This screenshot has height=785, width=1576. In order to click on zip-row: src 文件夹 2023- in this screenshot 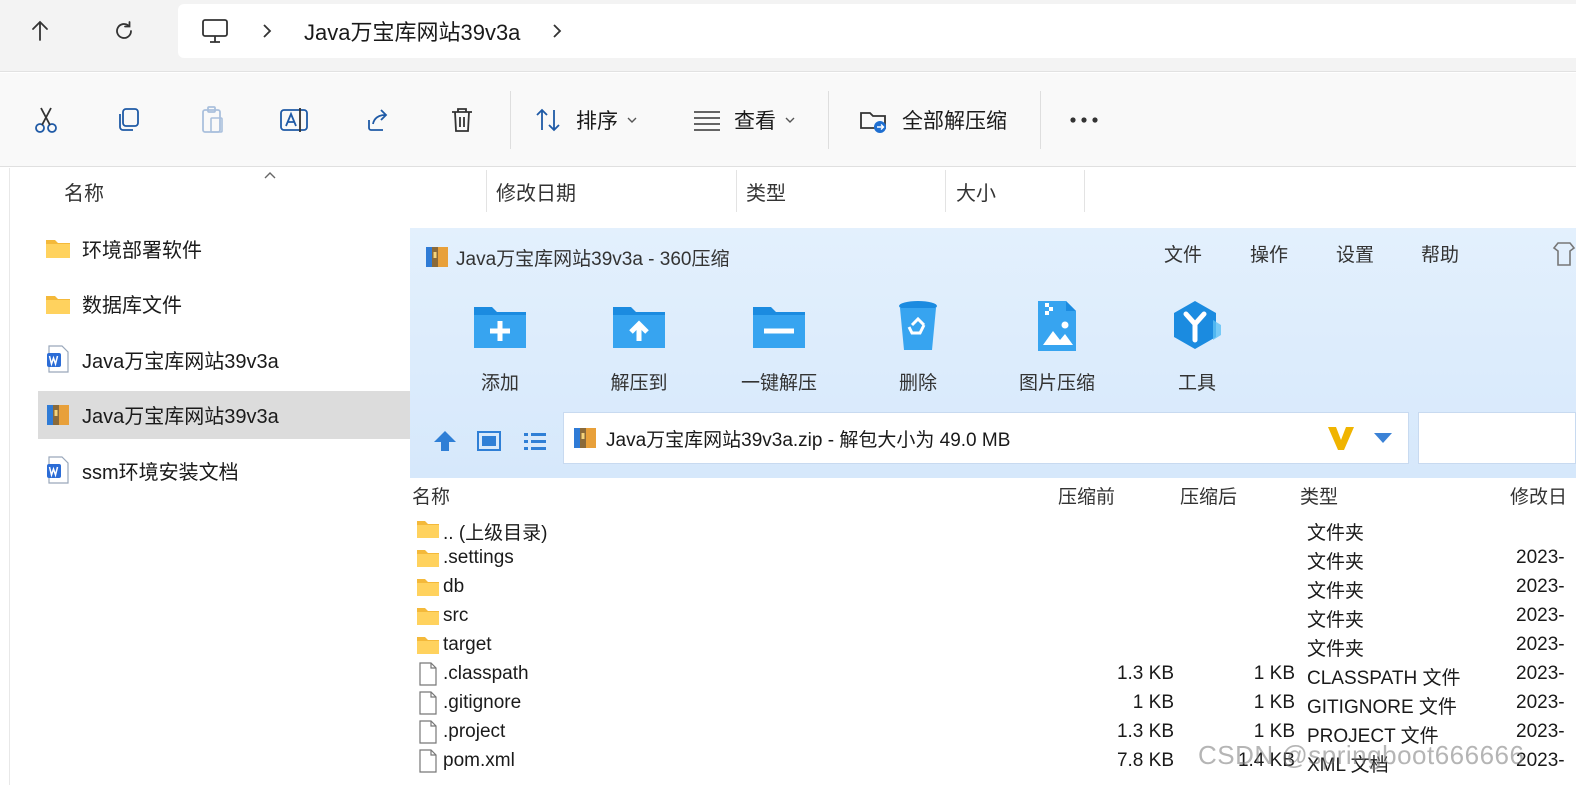, I will do `click(993, 616)`.